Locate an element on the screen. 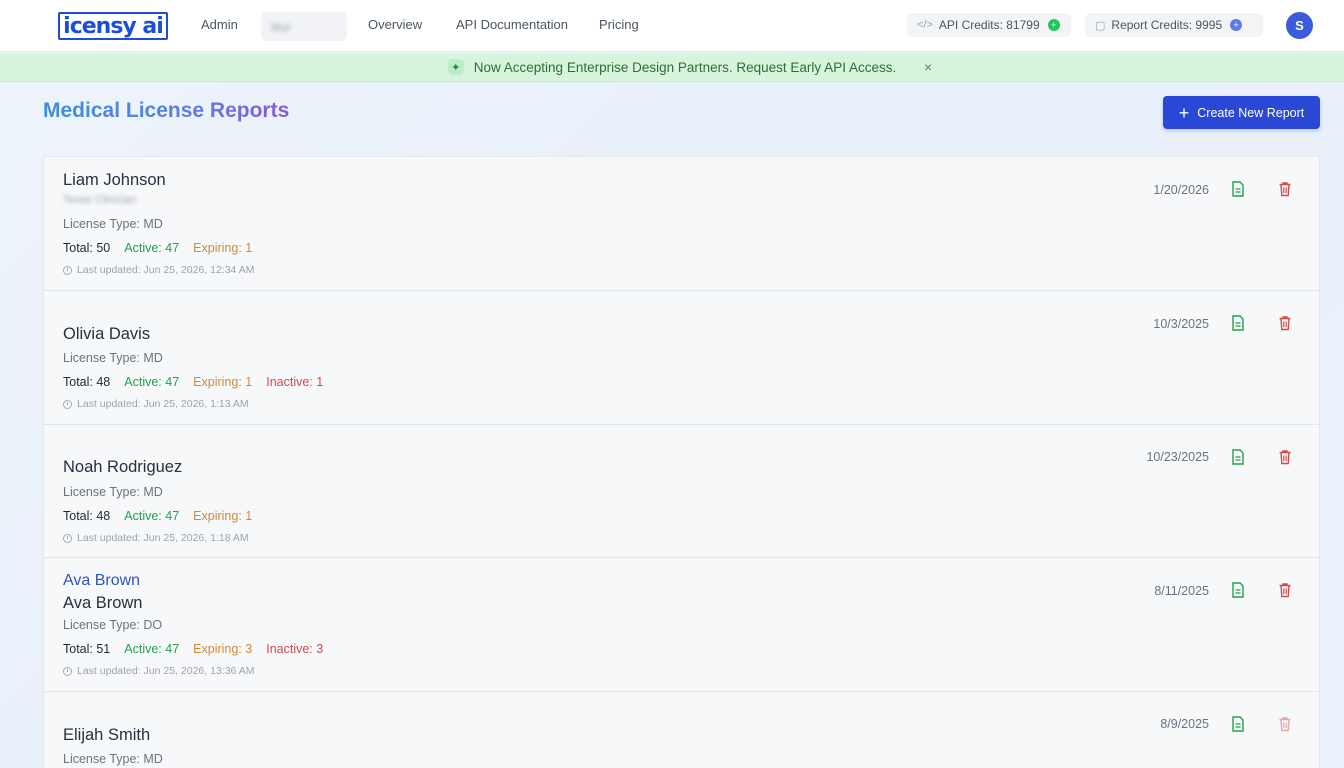  plus-icon: + is located at coordinates (1184, 112).